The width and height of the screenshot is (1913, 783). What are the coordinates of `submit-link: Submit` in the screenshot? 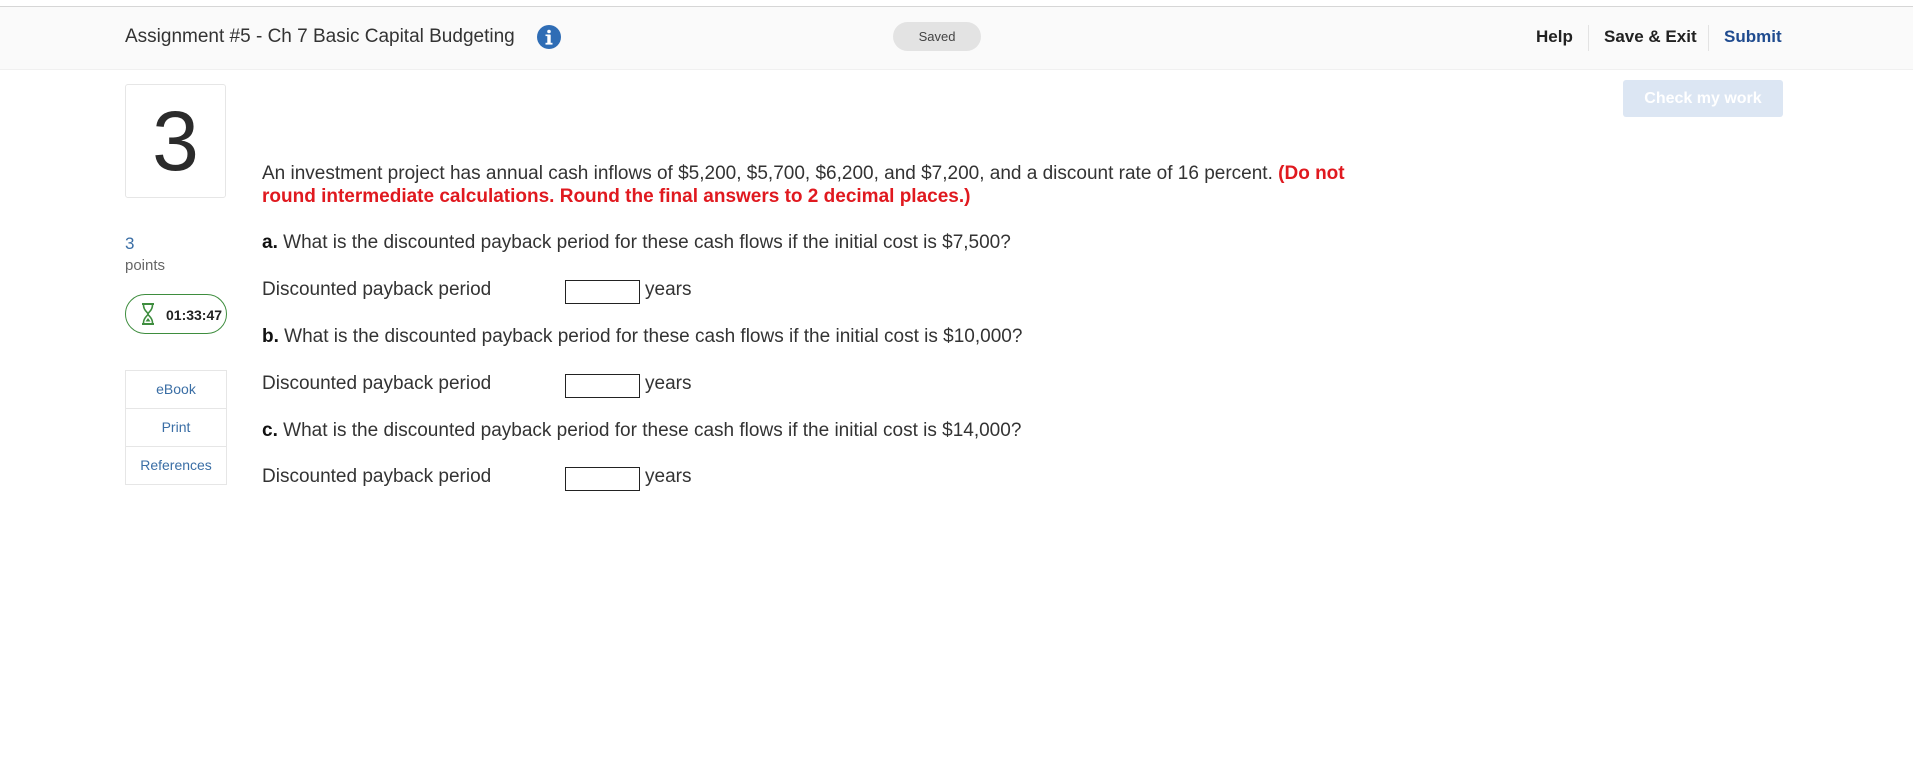 It's located at (1753, 37).